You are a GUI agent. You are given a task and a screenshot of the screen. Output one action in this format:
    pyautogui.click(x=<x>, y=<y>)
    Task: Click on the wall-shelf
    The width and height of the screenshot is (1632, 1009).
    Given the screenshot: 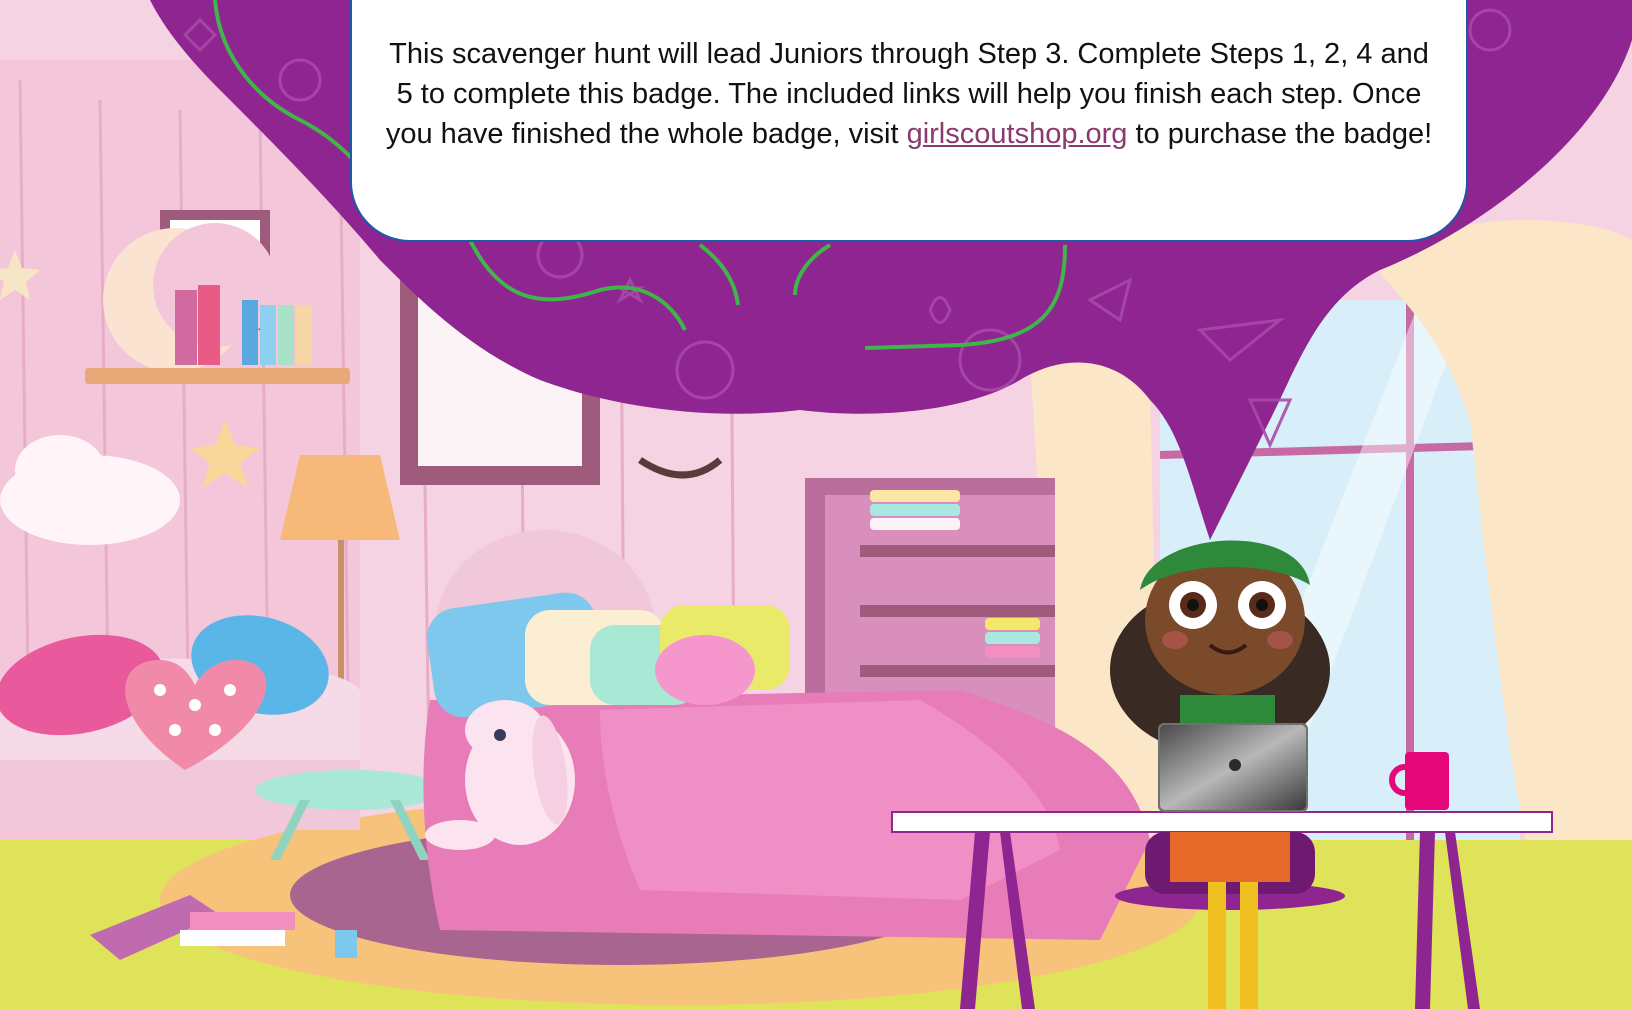 What is the action you would take?
    pyautogui.click(x=217, y=376)
    